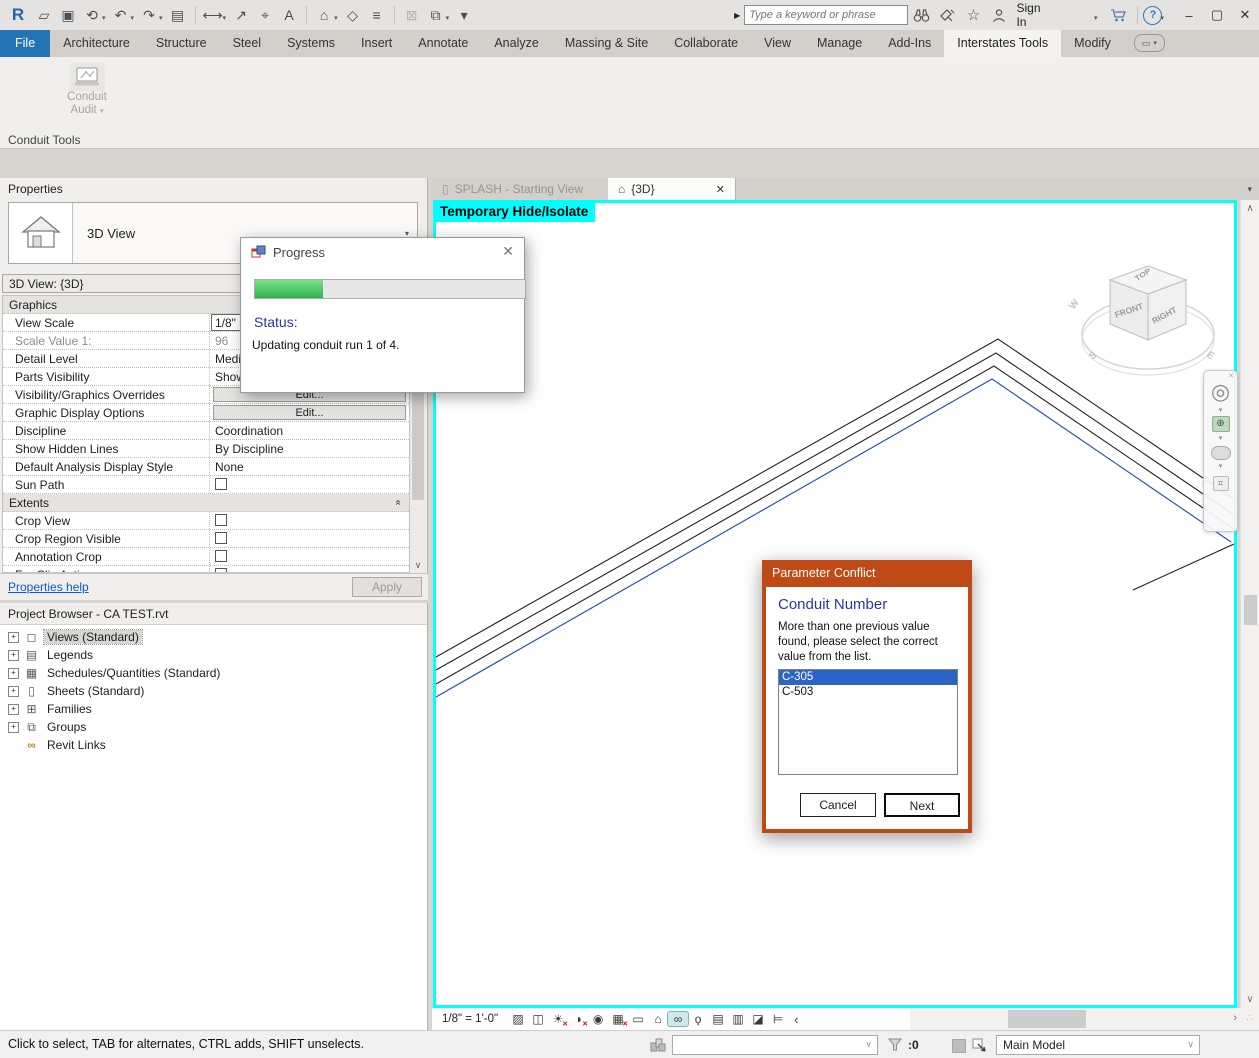 Image resolution: width=1259 pixels, height=1058 pixels. What do you see at coordinates (618, 1020) in the screenshot?
I see `crop-view-icon: ▦ ✕` at bounding box center [618, 1020].